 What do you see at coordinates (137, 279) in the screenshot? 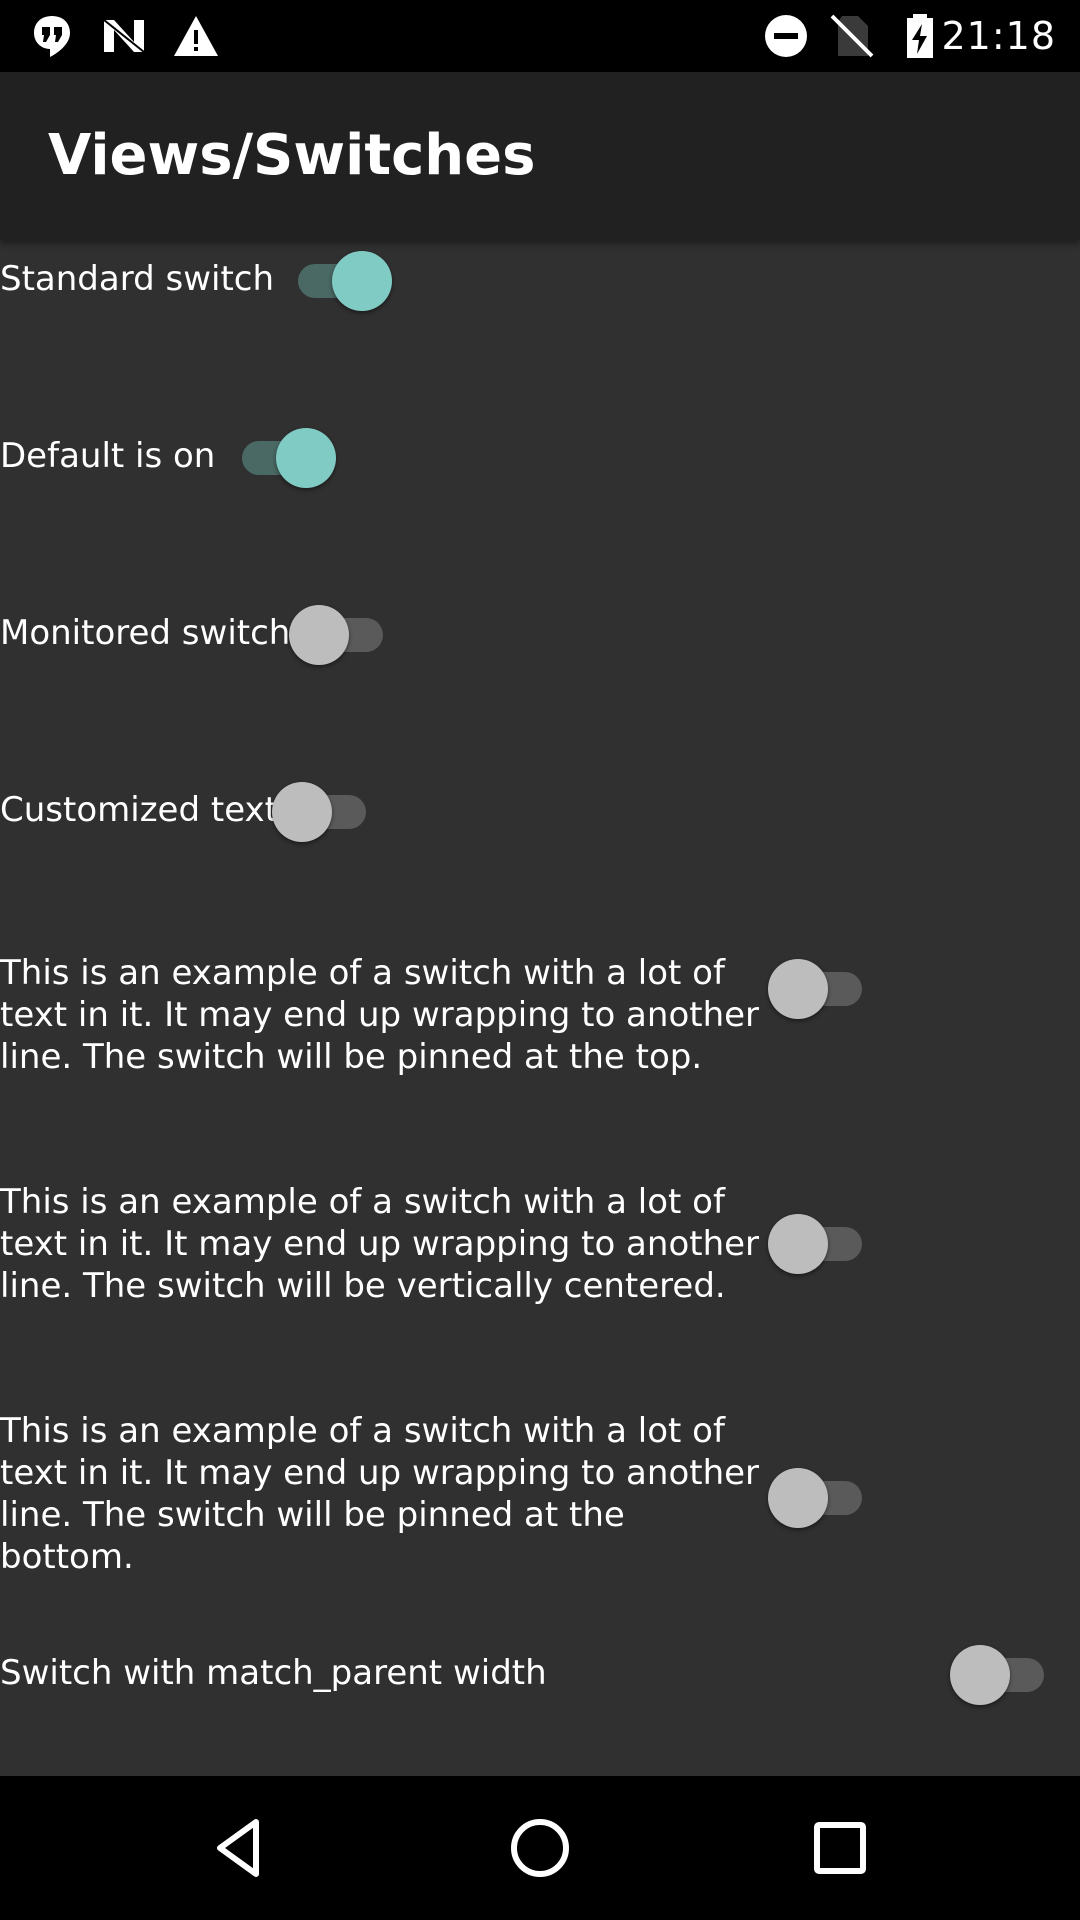
I see `switch-label-standard: Standard switch` at bounding box center [137, 279].